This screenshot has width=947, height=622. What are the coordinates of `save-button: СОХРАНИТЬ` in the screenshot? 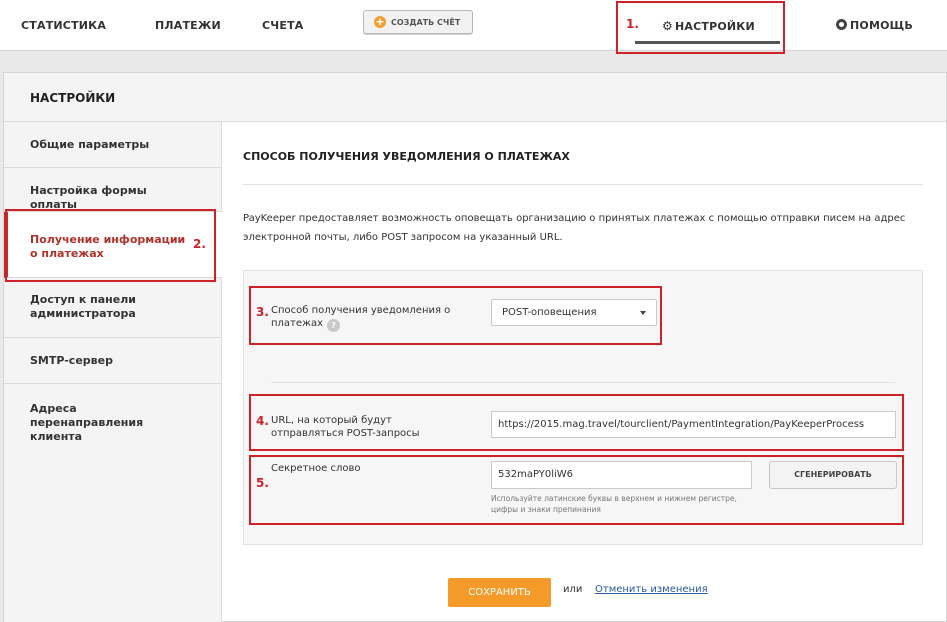 It's located at (499, 592).